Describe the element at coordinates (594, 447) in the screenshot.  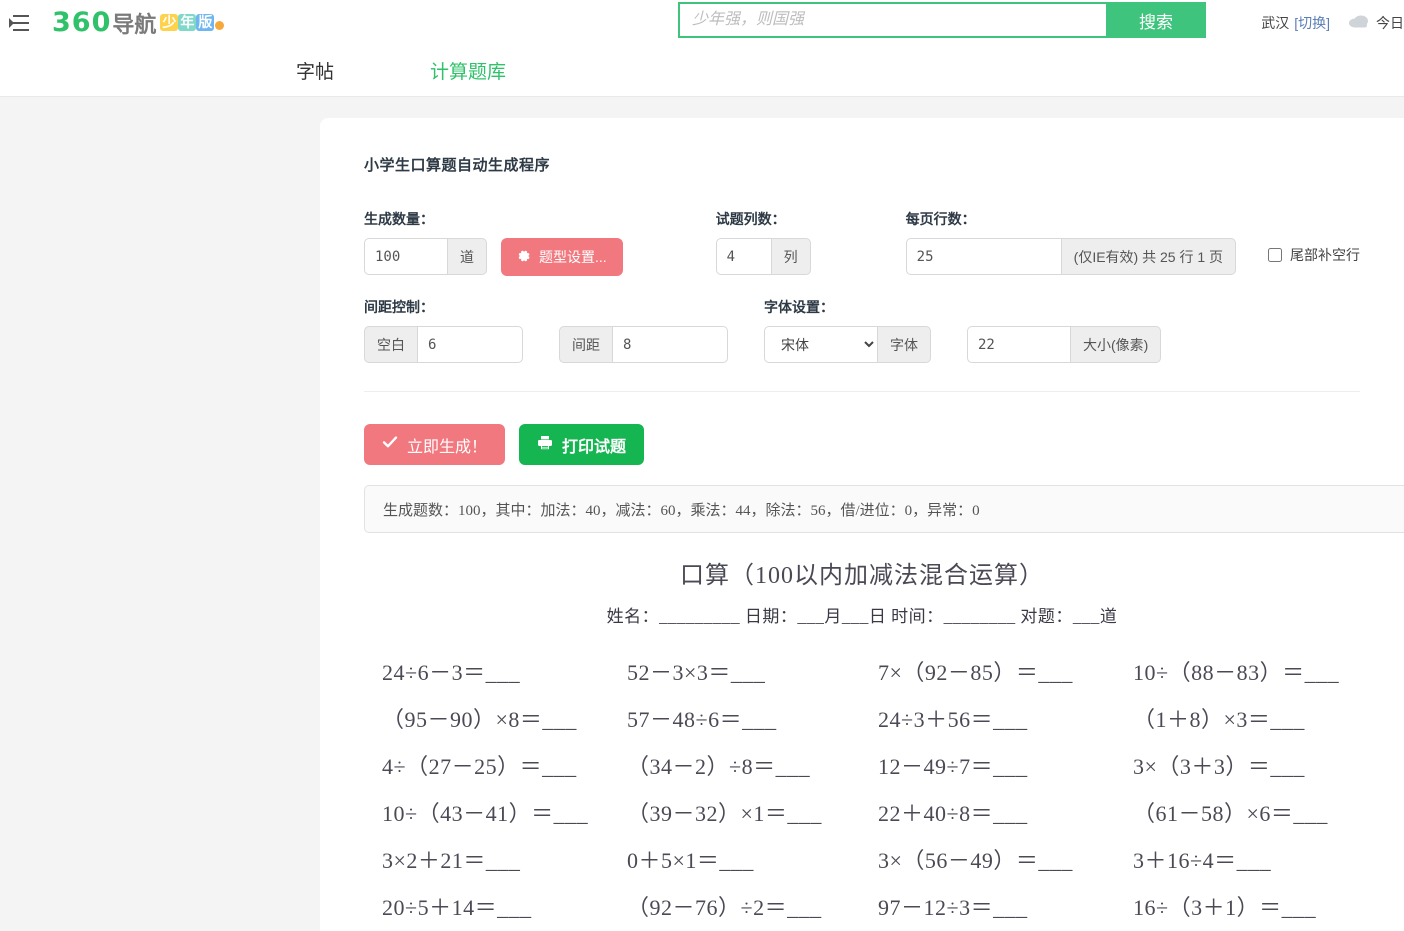
I see `print-paper-label: 打印试题` at that location.